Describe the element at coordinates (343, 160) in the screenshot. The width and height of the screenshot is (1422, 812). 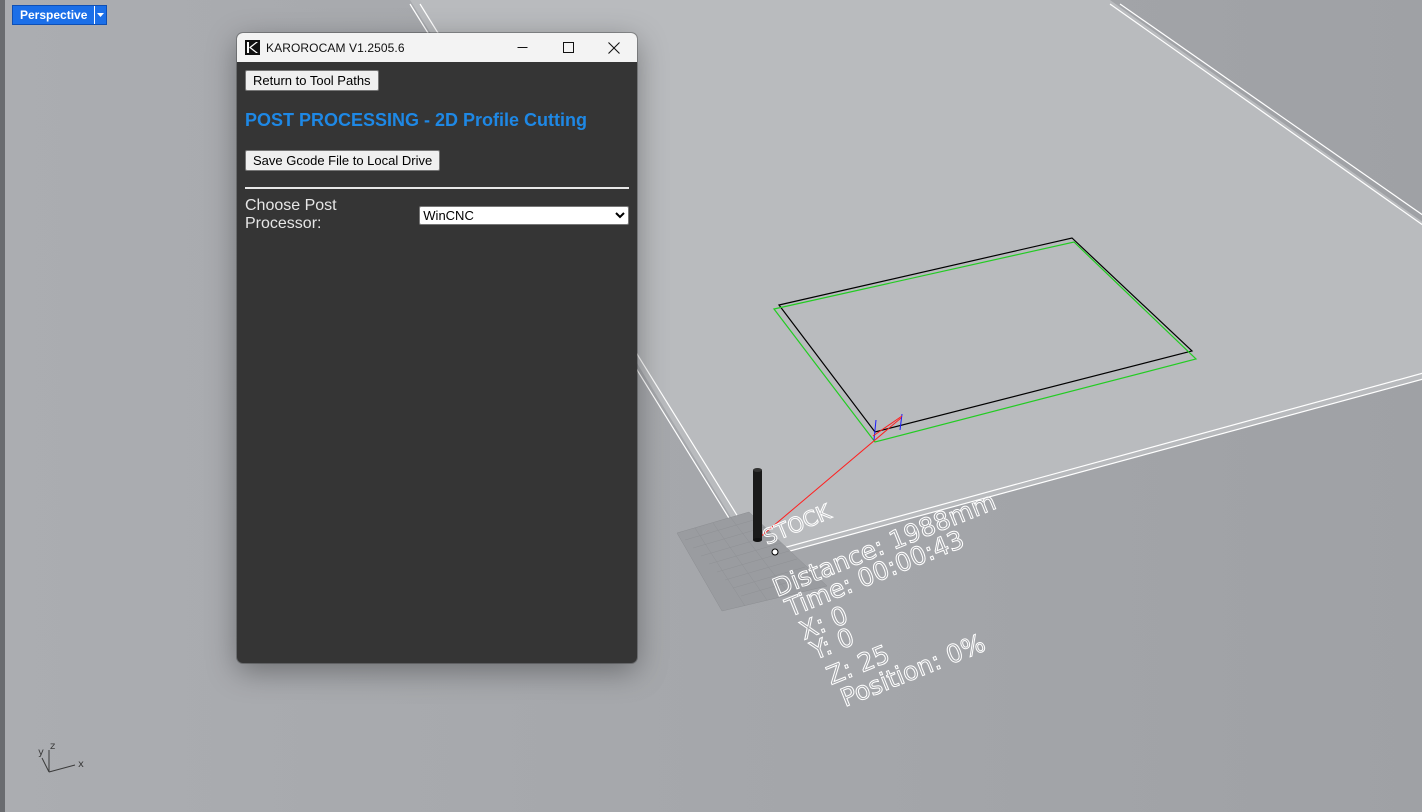
I see `save-gcode-button: Save Gcode File to Local Drive` at that location.